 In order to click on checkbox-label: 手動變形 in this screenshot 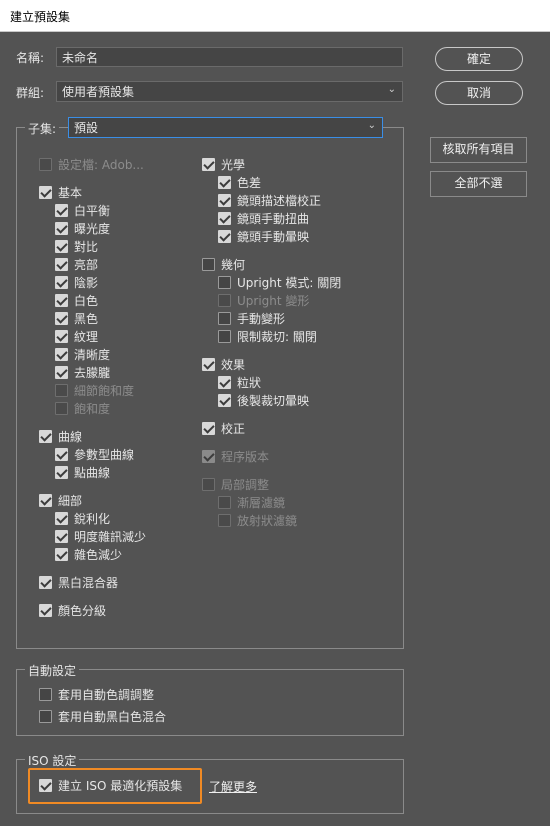, I will do `click(261, 319)`.